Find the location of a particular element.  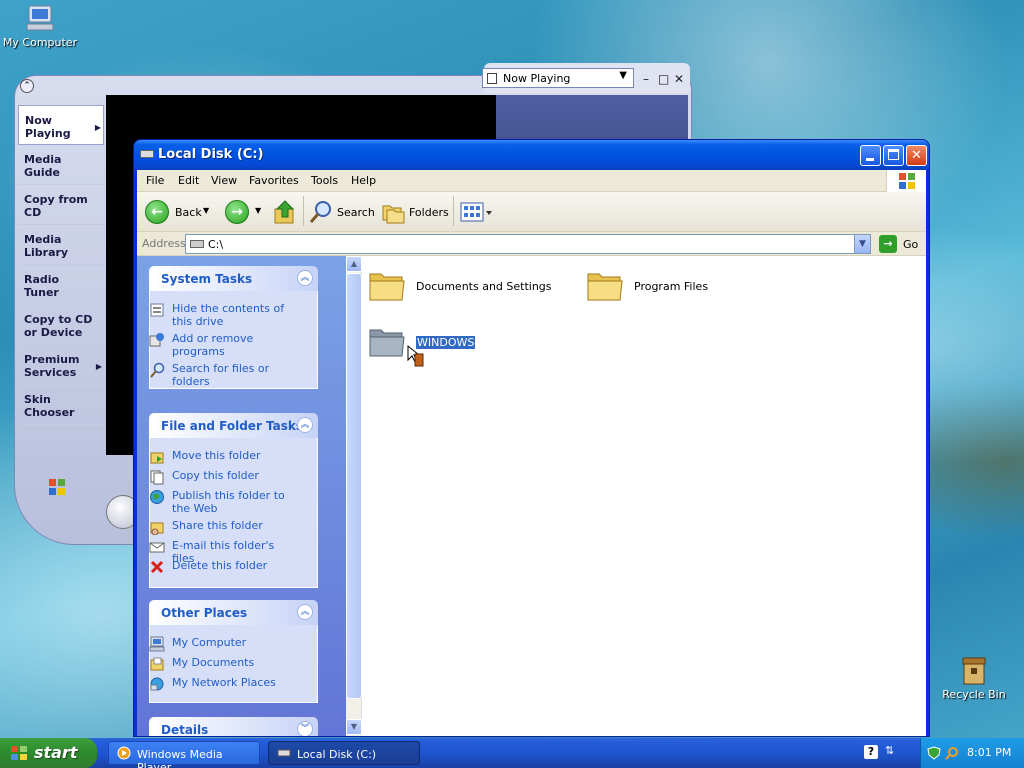

address-bar: Address C:\ ▼ → Go is located at coordinates (531, 244).